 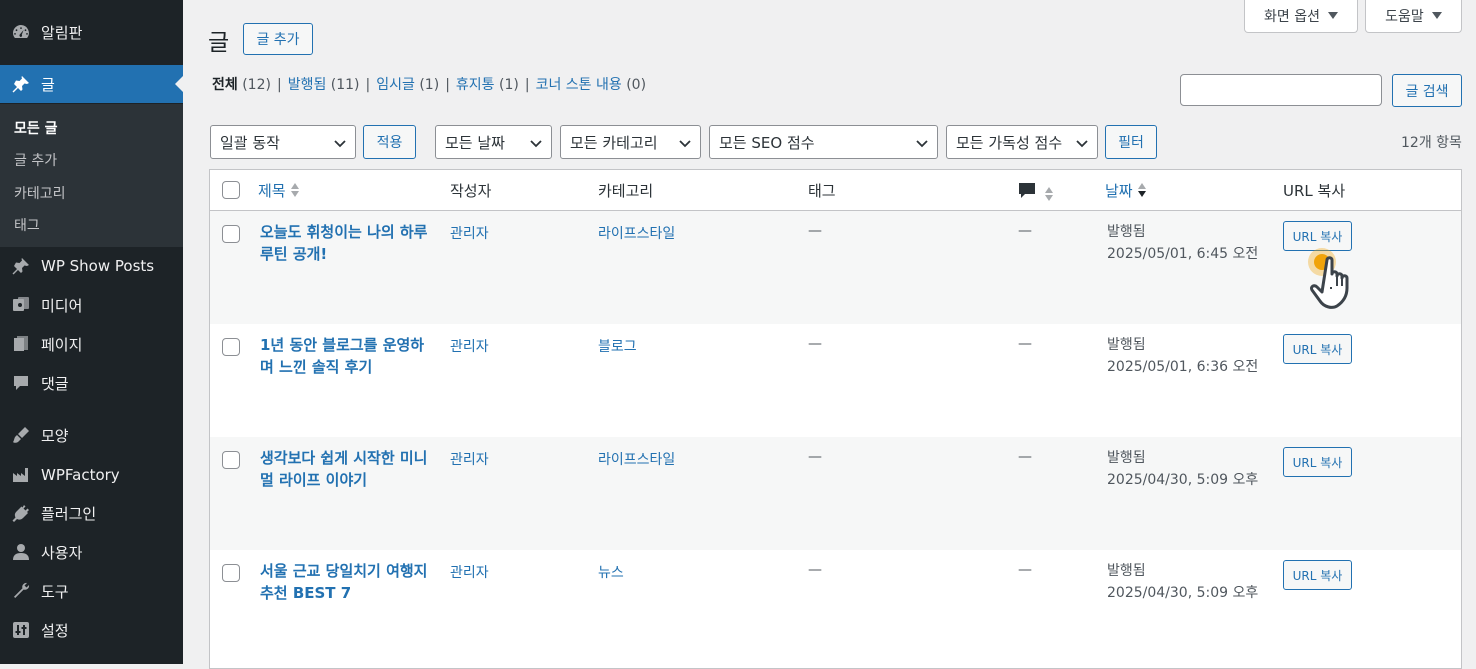 What do you see at coordinates (1182, 469) in the screenshot?
I see `date-cell: 발행됨 2025/04/30, 5:09 오후` at bounding box center [1182, 469].